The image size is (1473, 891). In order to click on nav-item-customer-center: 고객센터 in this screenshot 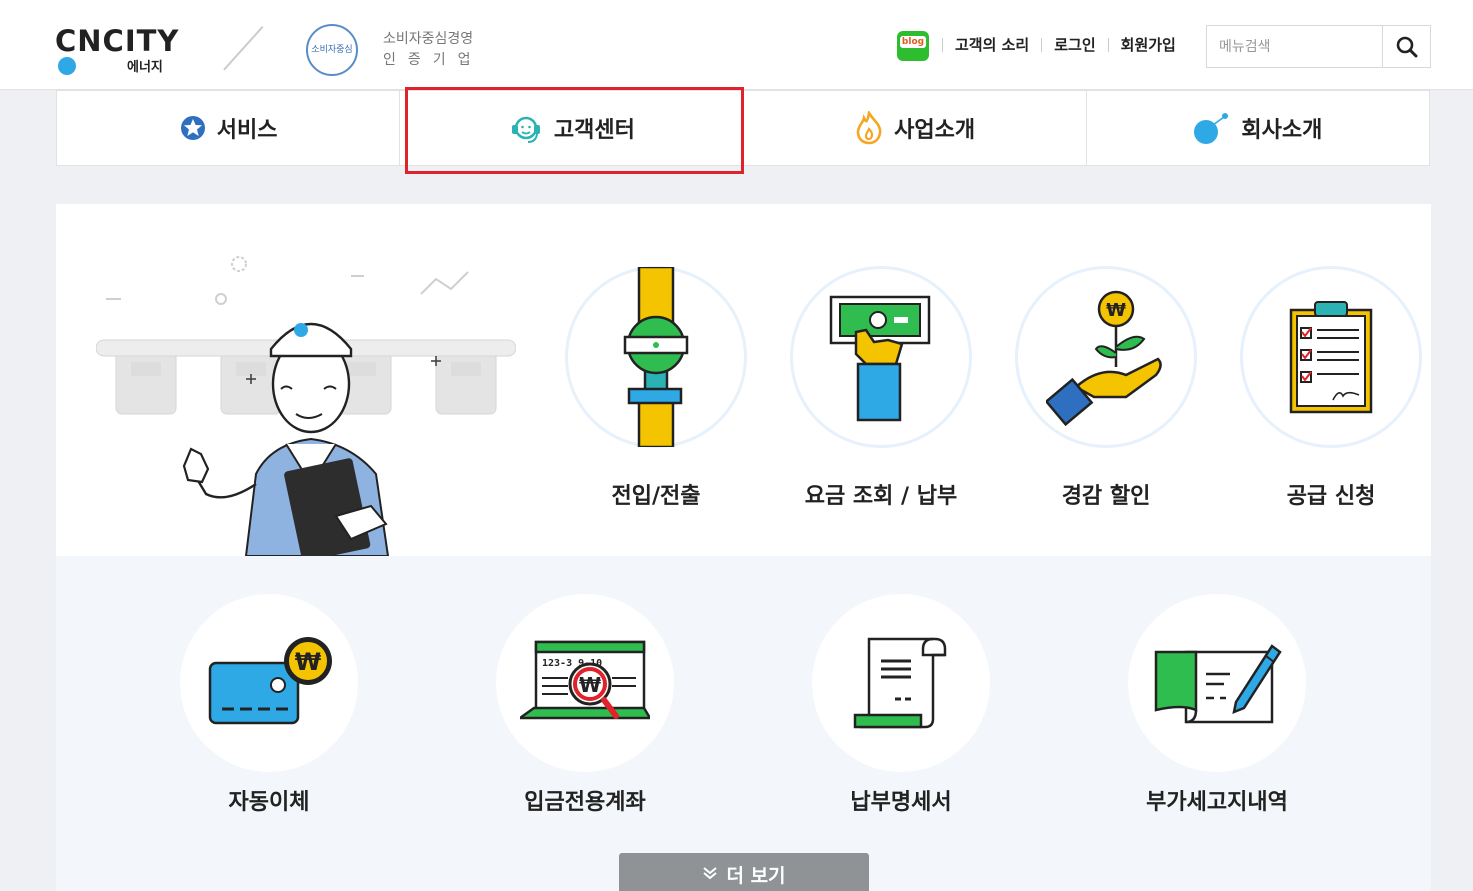, I will do `click(572, 128)`.